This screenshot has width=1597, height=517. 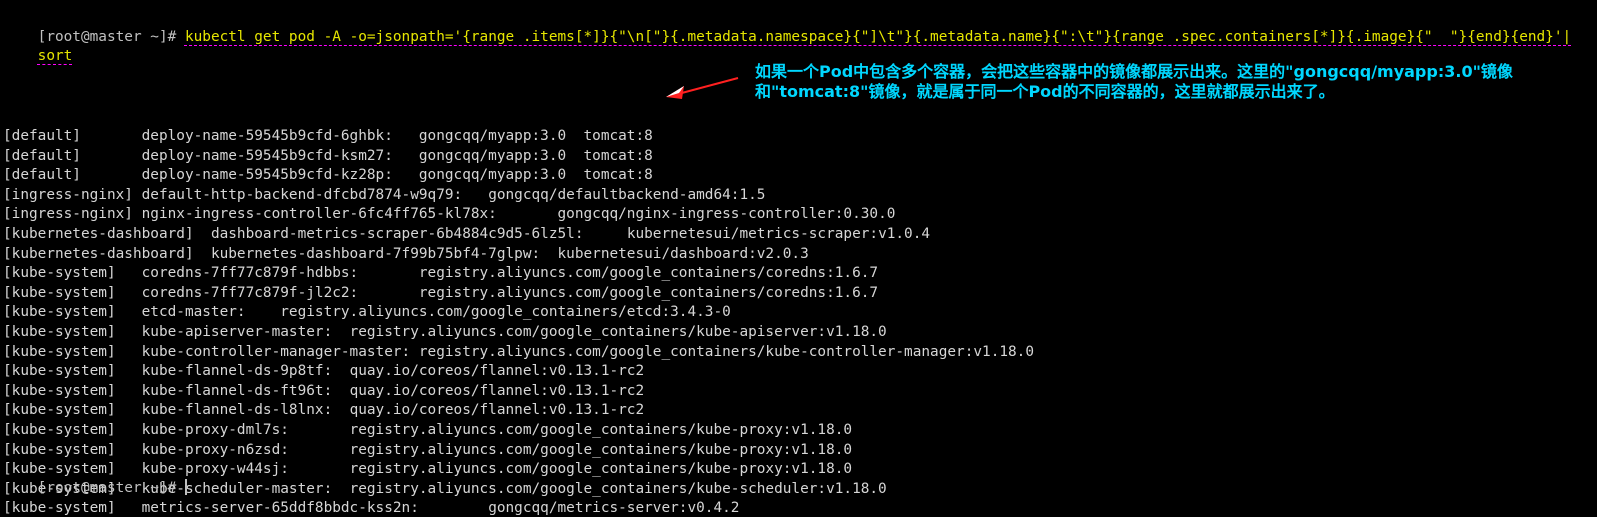 What do you see at coordinates (280, 136) in the screenshot?
I see `pod-name-cell: deploy-name-59545b9cfd-6ghbk:` at bounding box center [280, 136].